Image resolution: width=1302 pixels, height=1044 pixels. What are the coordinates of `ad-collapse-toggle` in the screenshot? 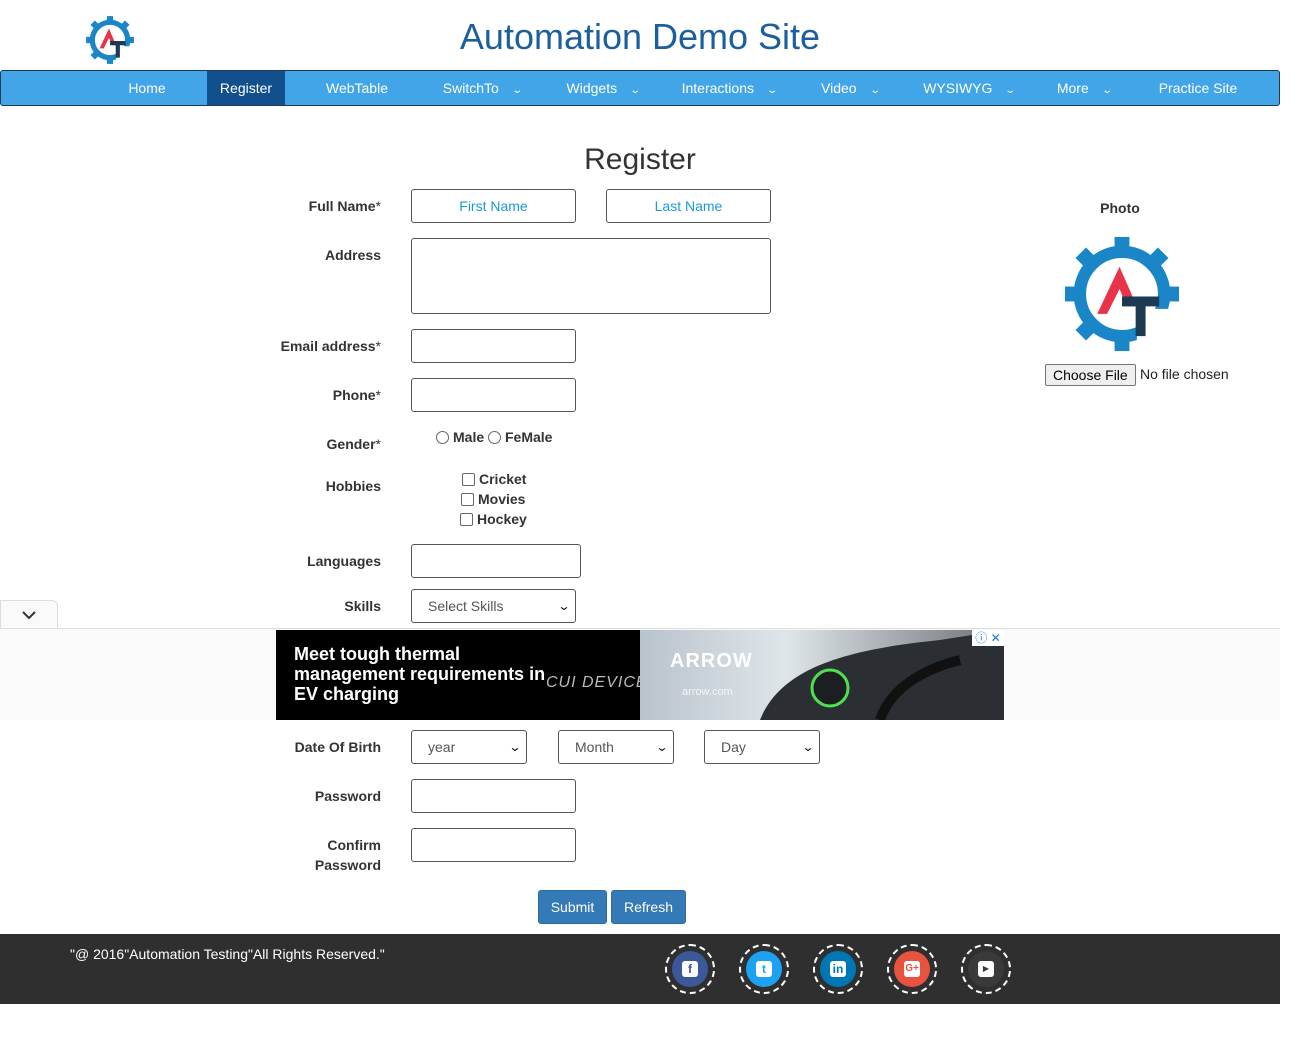 It's located at (29, 614).